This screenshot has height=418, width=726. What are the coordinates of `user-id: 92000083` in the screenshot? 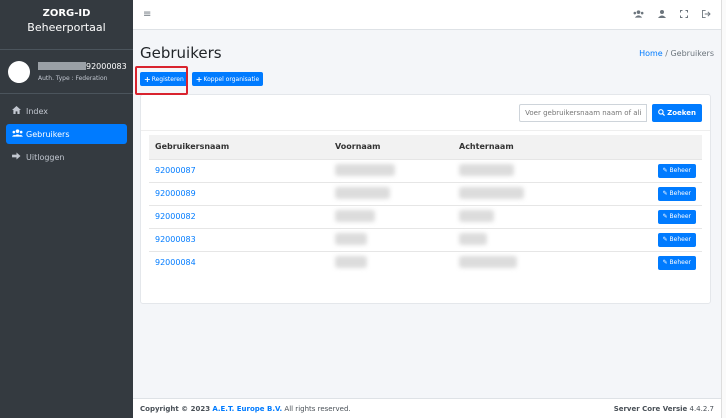 It's located at (106, 66).